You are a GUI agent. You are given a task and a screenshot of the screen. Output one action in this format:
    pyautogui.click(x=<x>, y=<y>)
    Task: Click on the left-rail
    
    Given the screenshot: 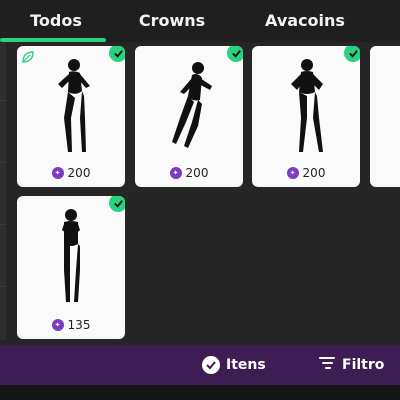 What is the action you would take?
    pyautogui.click(x=3, y=191)
    